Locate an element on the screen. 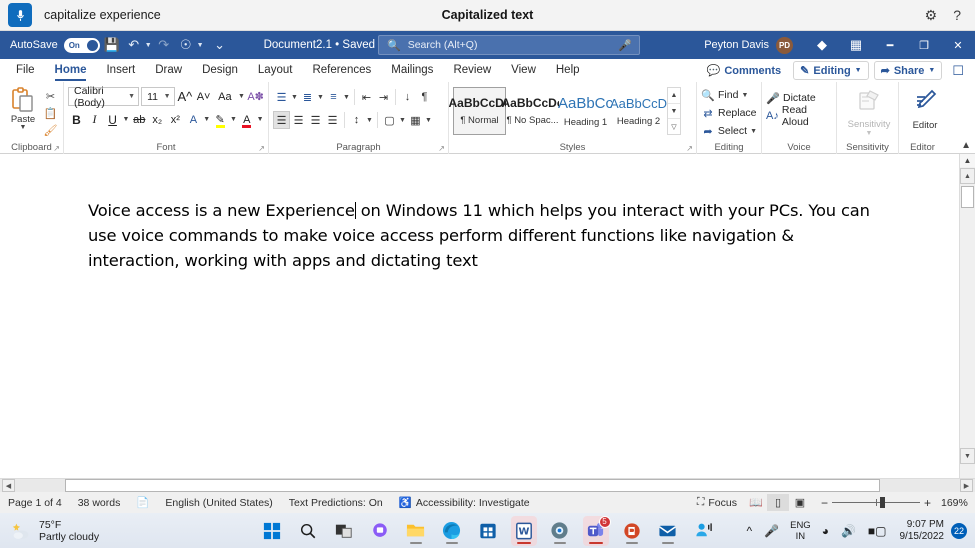  scroll-down-button: ▼ is located at coordinates (967, 456).